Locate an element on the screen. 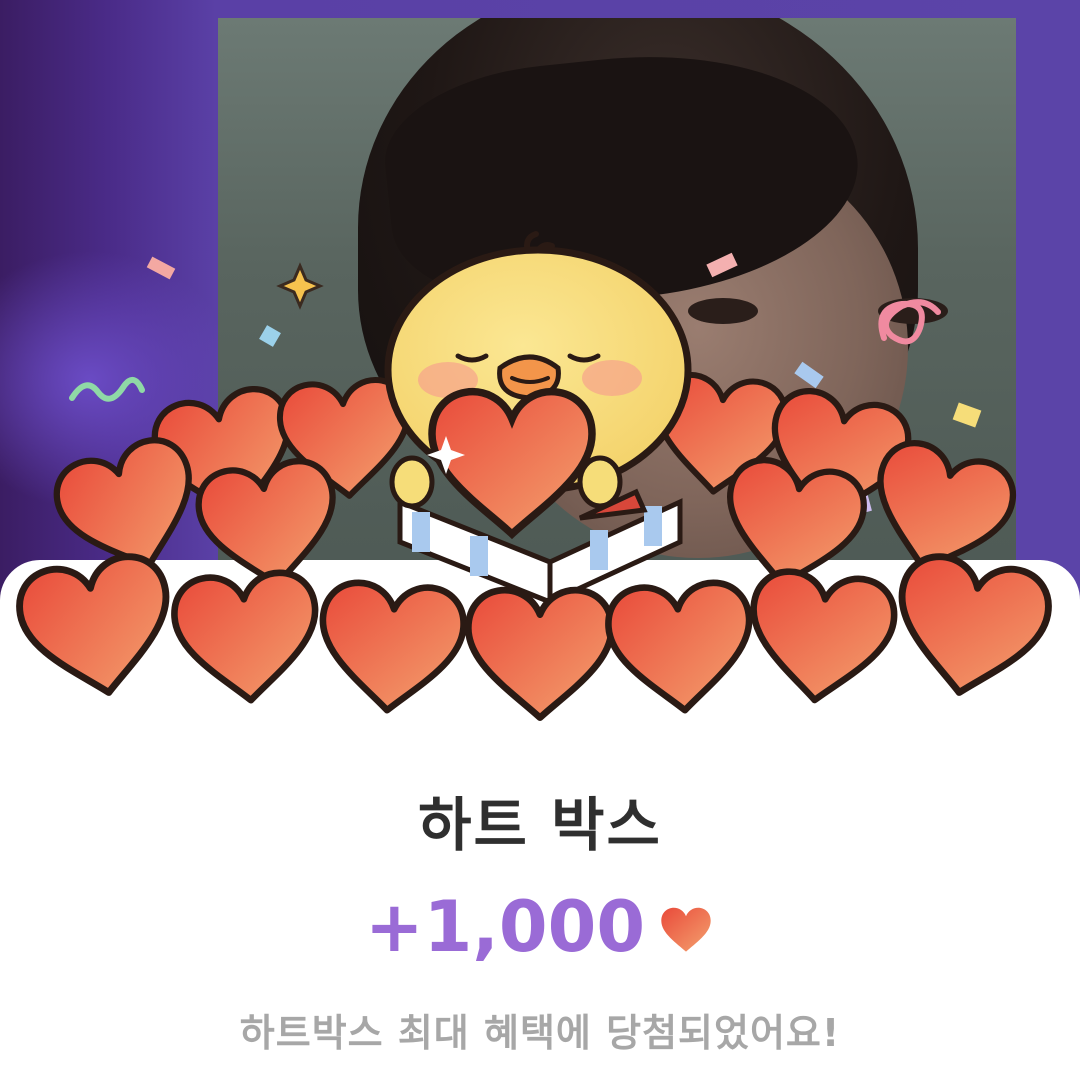 This screenshot has height=1080, width=1080. reward-amount: +1,000 is located at coordinates (505, 927).